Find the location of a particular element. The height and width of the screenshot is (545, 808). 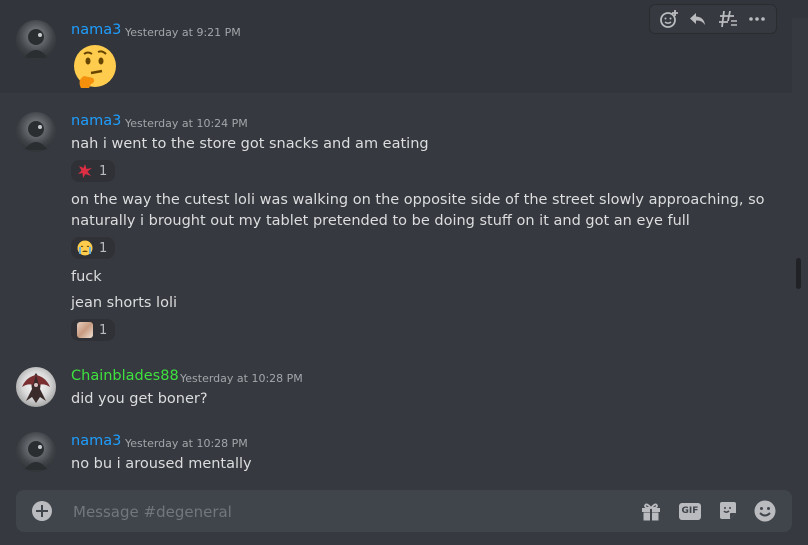

thinking-face-emoji is located at coordinates (95, 66).